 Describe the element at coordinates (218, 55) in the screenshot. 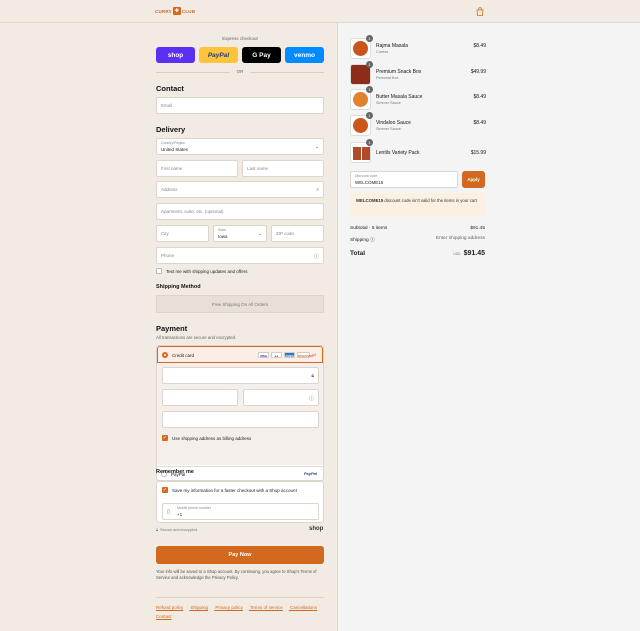

I see `paypal-button: PayPal` at that location.